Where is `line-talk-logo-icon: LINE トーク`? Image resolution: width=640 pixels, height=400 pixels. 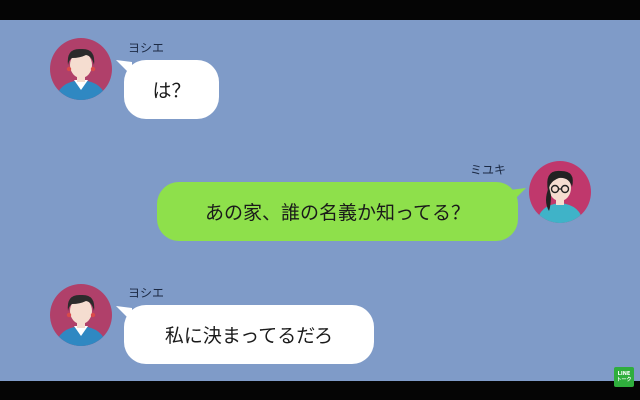 line-talk-logo-icon: LINE トーク is located at coordinates (624, 377).